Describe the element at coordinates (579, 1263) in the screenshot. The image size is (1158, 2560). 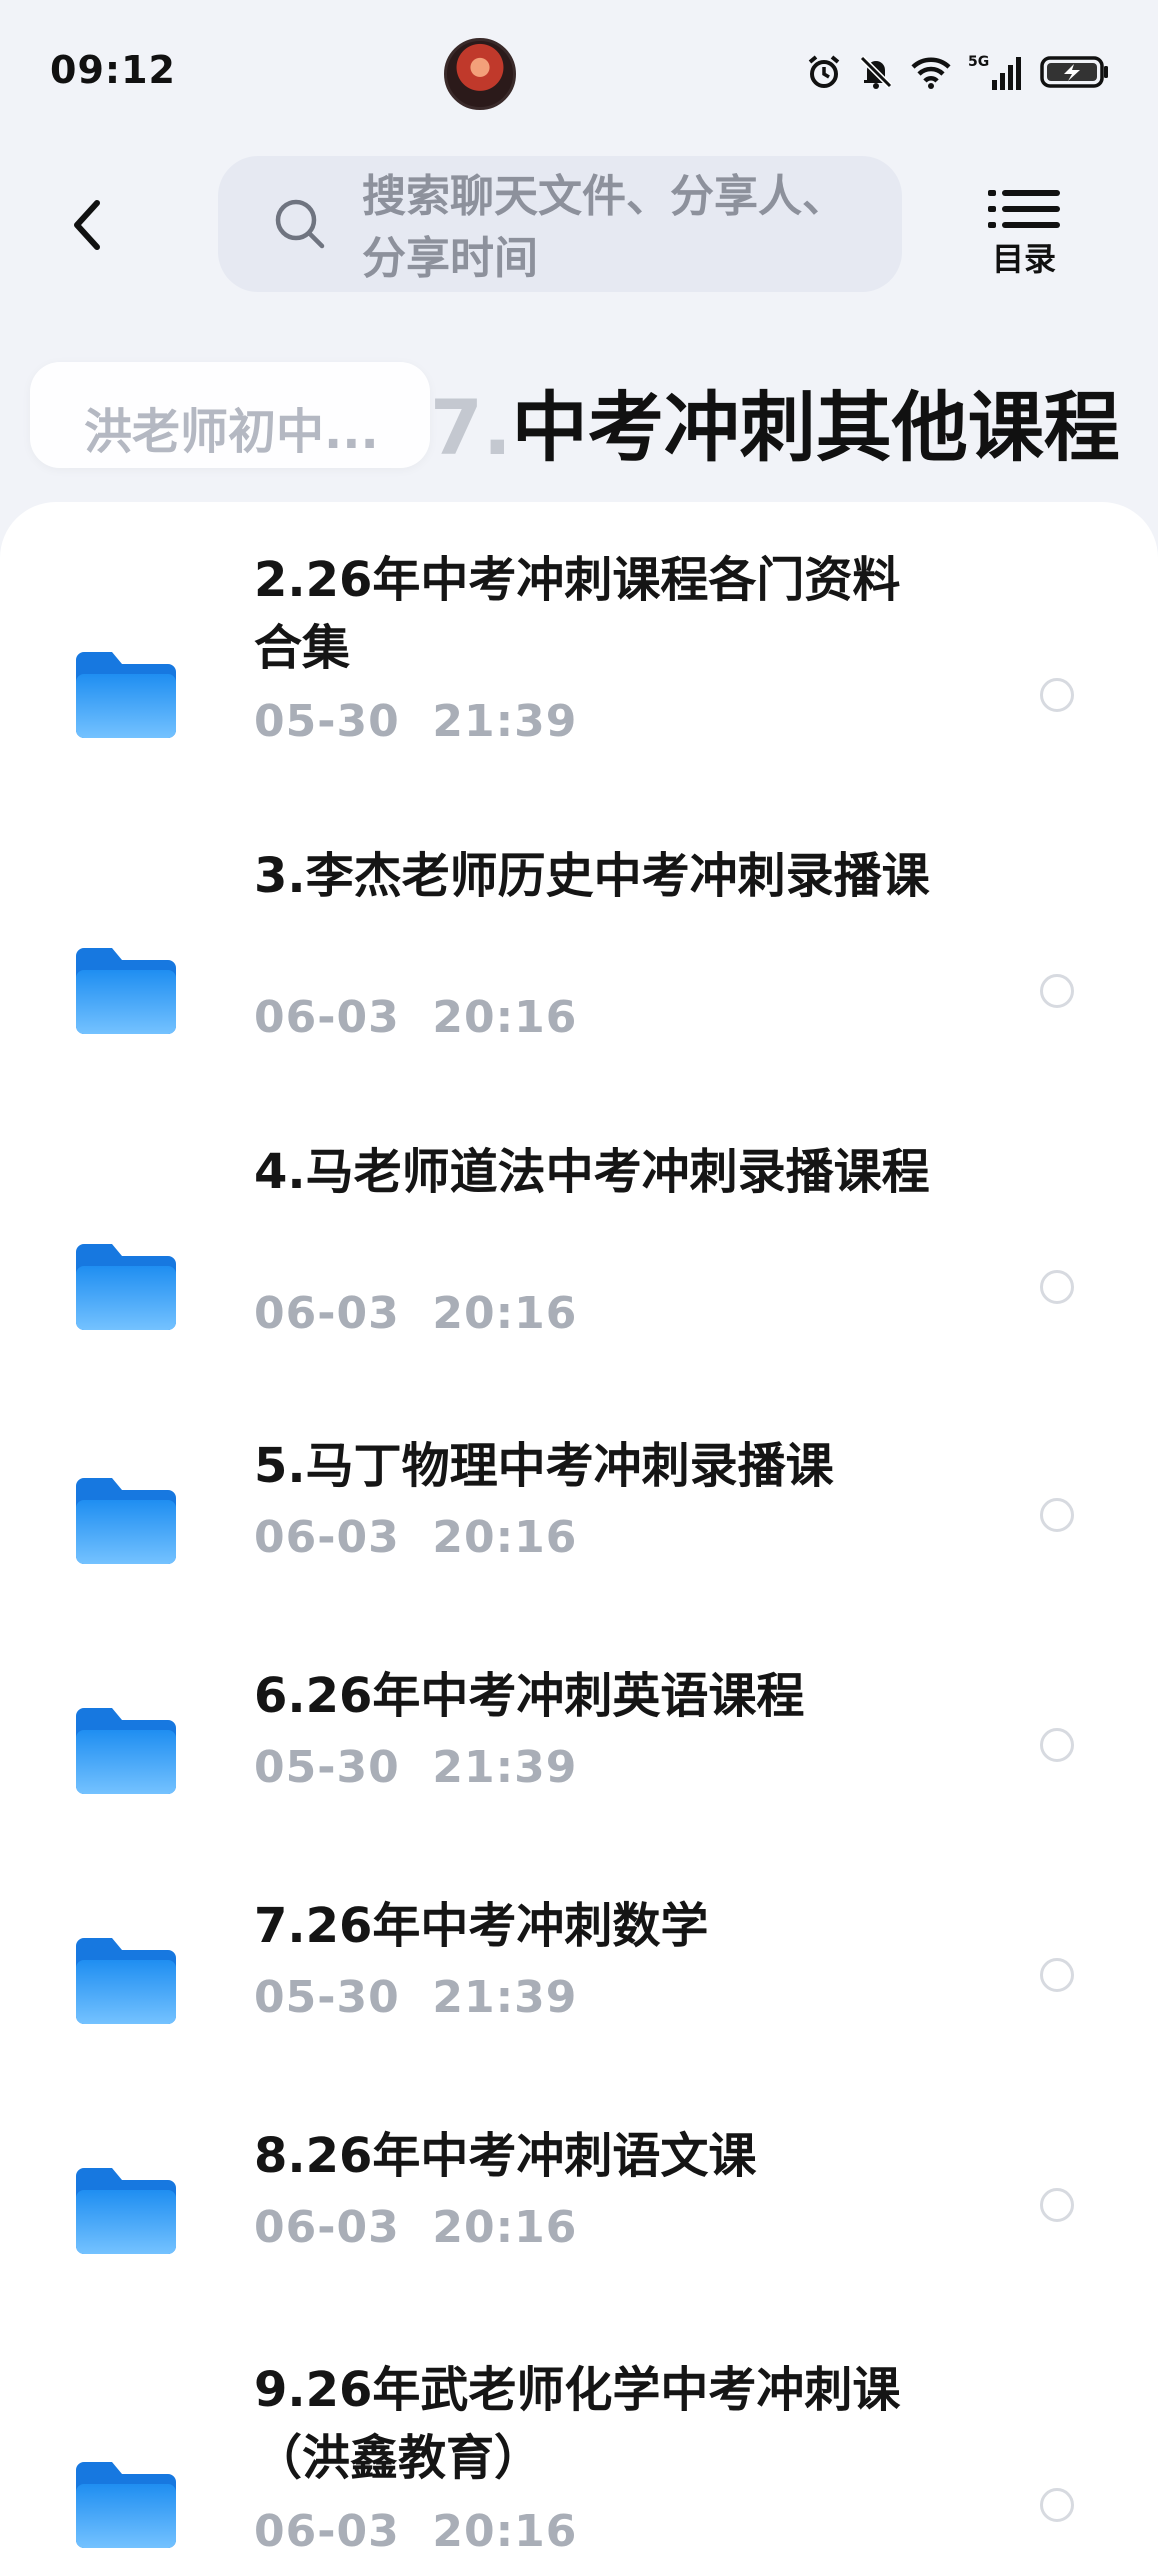
I see `list-item: 4.马老师道法中考冲刺录播课程 06-03 20:16` at that location.